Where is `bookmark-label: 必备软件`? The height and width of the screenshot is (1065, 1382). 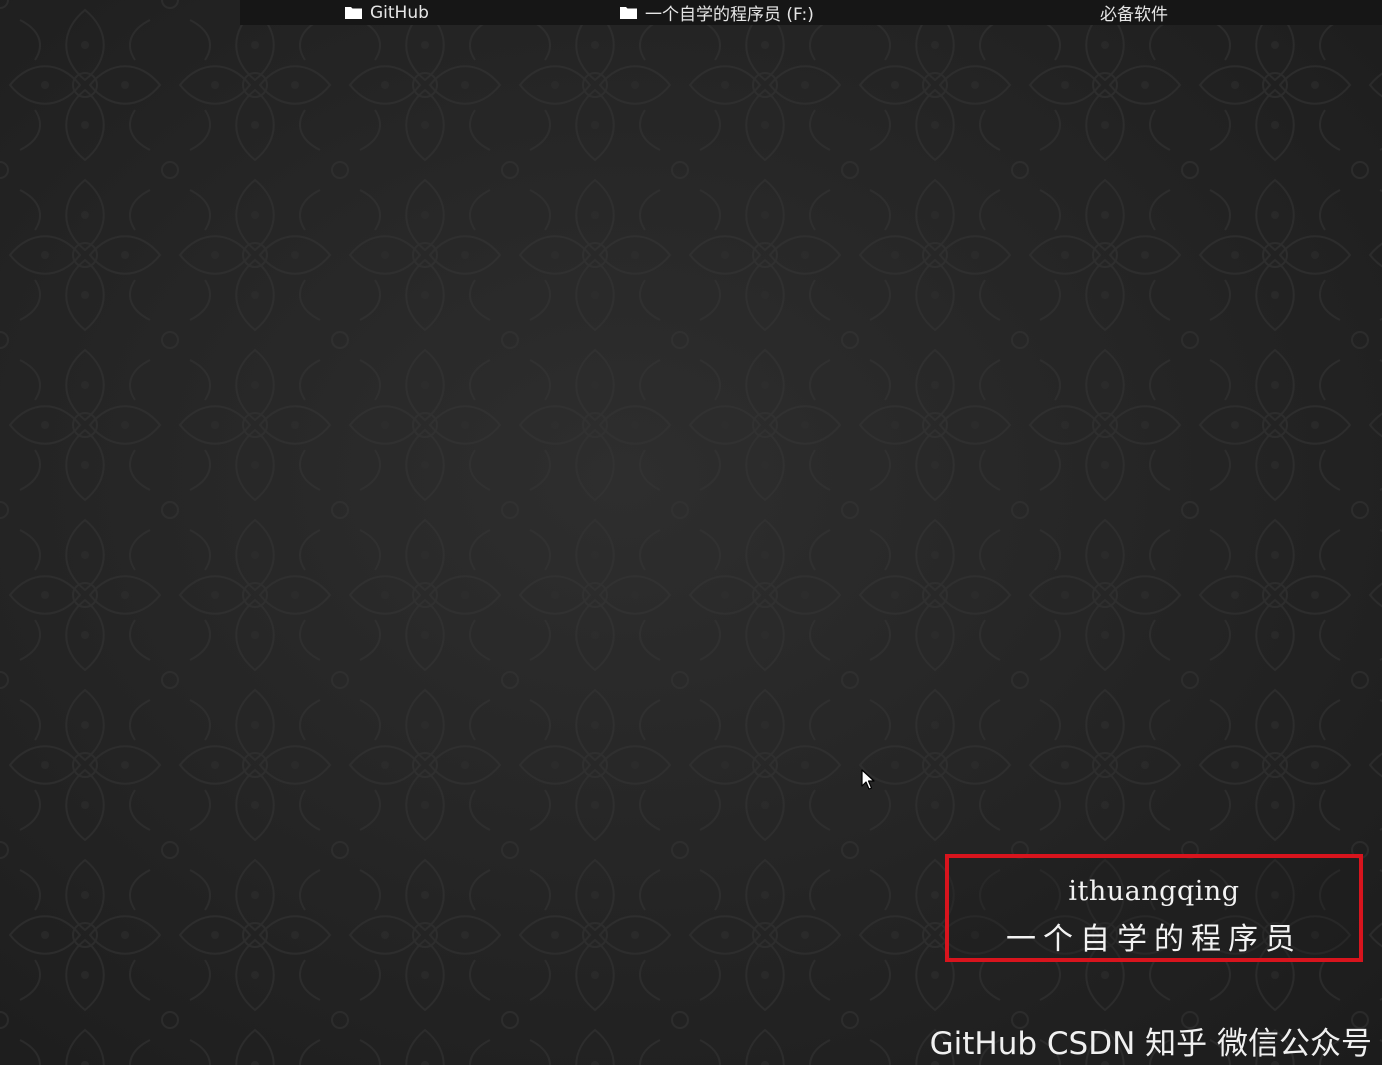
bookmark-label: 必备软件 is located at coordinates (1134, 15).